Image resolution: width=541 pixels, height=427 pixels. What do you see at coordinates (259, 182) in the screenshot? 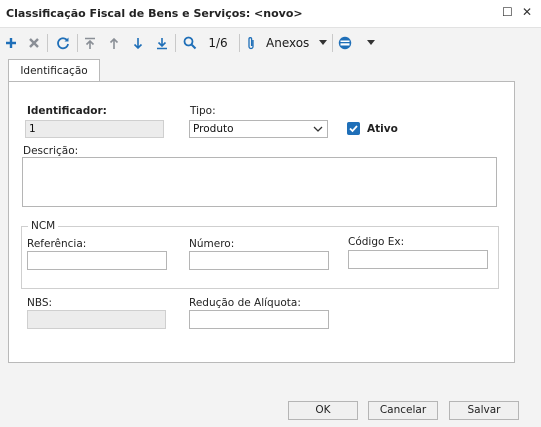
I see `descricao-textarea` at bounding box center [259, 182].